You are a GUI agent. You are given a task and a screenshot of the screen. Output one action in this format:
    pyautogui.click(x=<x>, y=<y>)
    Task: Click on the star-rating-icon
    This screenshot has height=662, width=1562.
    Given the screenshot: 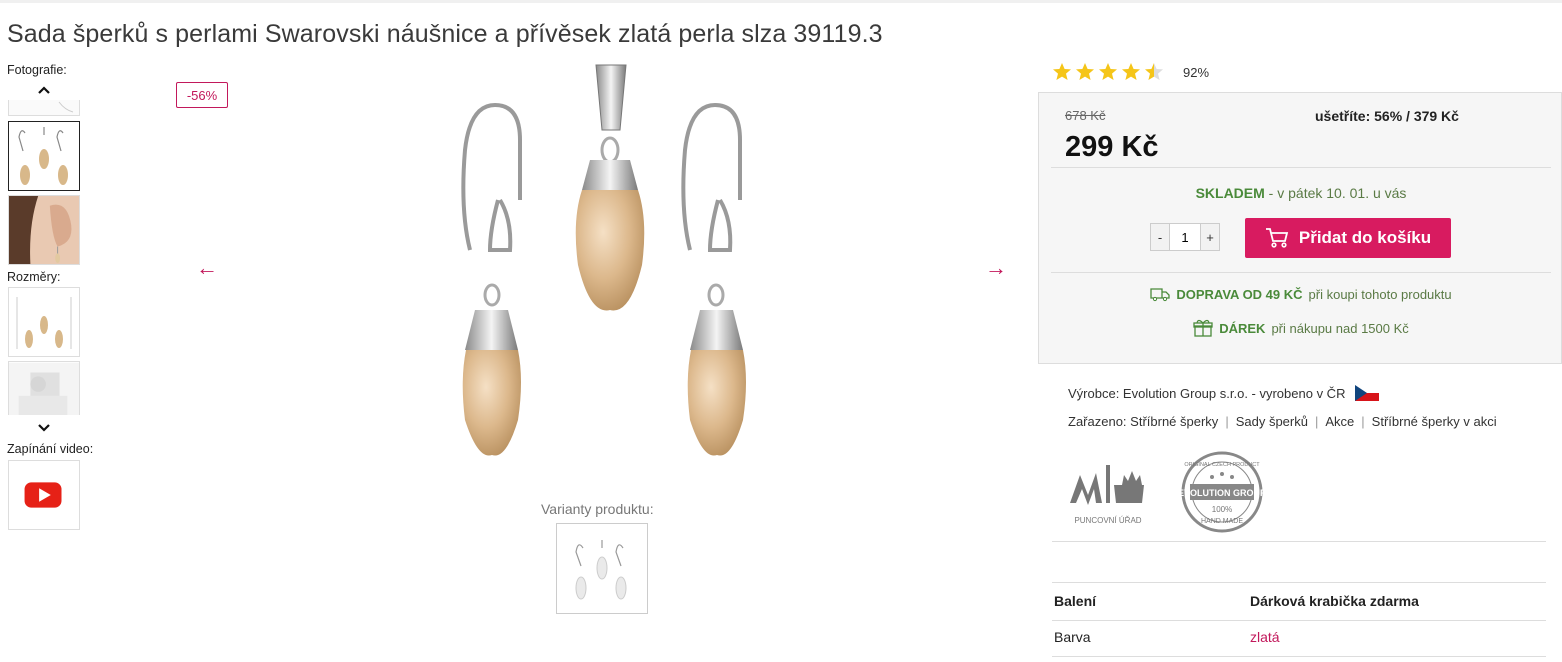 What is the action you would take?
    pyautogui.click(x=1108, y=71)
    